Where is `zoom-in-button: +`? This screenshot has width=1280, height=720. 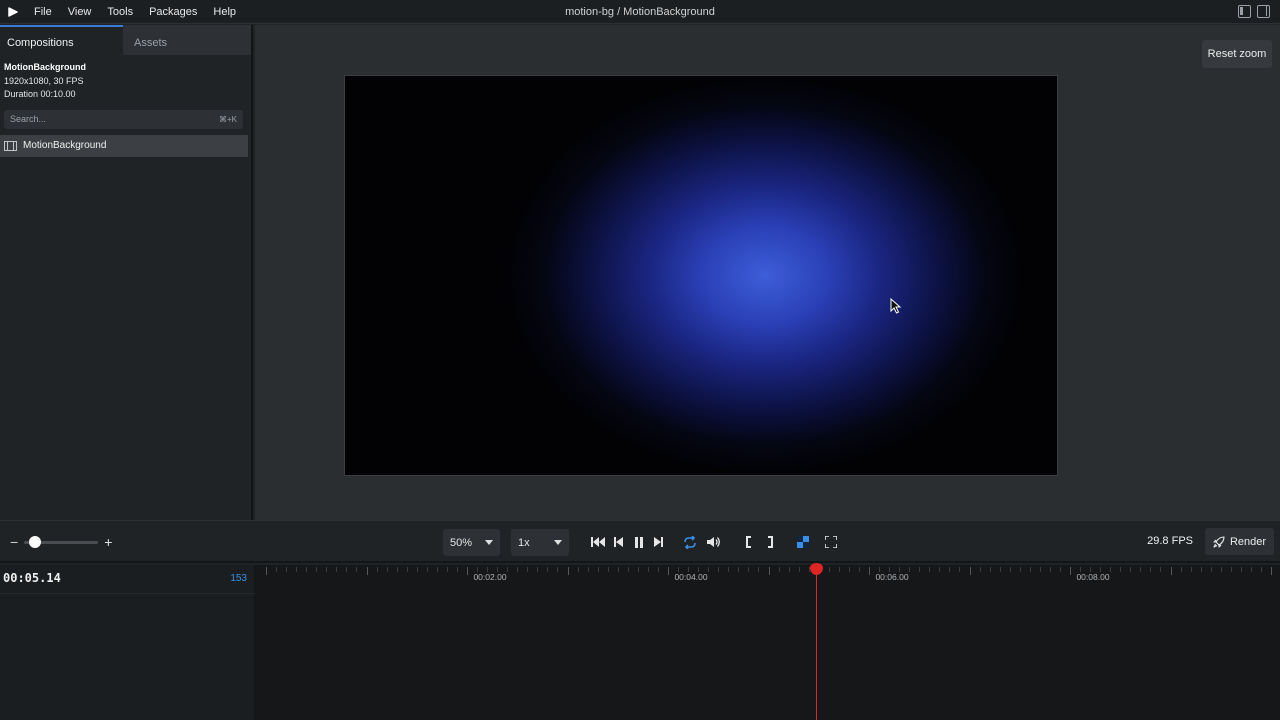
zoom-in-button: + is located at coordinates (108, 542).